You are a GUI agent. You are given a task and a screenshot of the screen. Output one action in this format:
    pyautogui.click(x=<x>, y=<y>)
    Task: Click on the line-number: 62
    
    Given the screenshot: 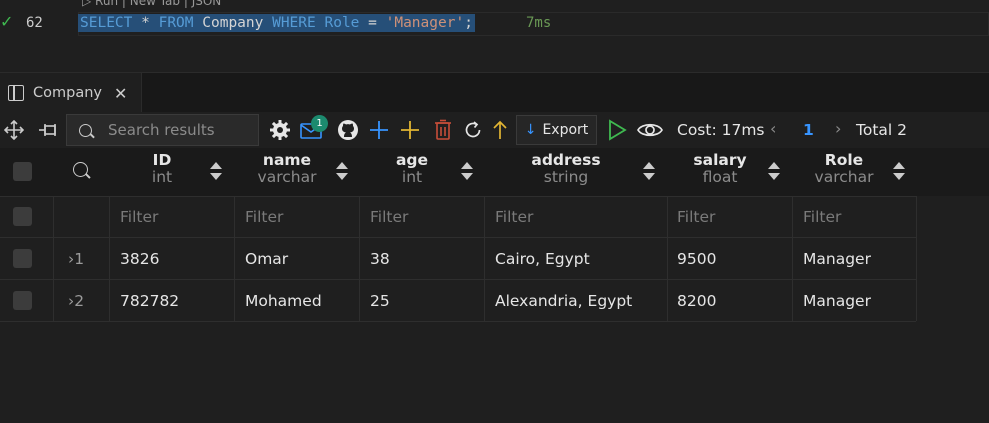 What is the action you would take?
    pyautogui.click(x=34, y=23)
    